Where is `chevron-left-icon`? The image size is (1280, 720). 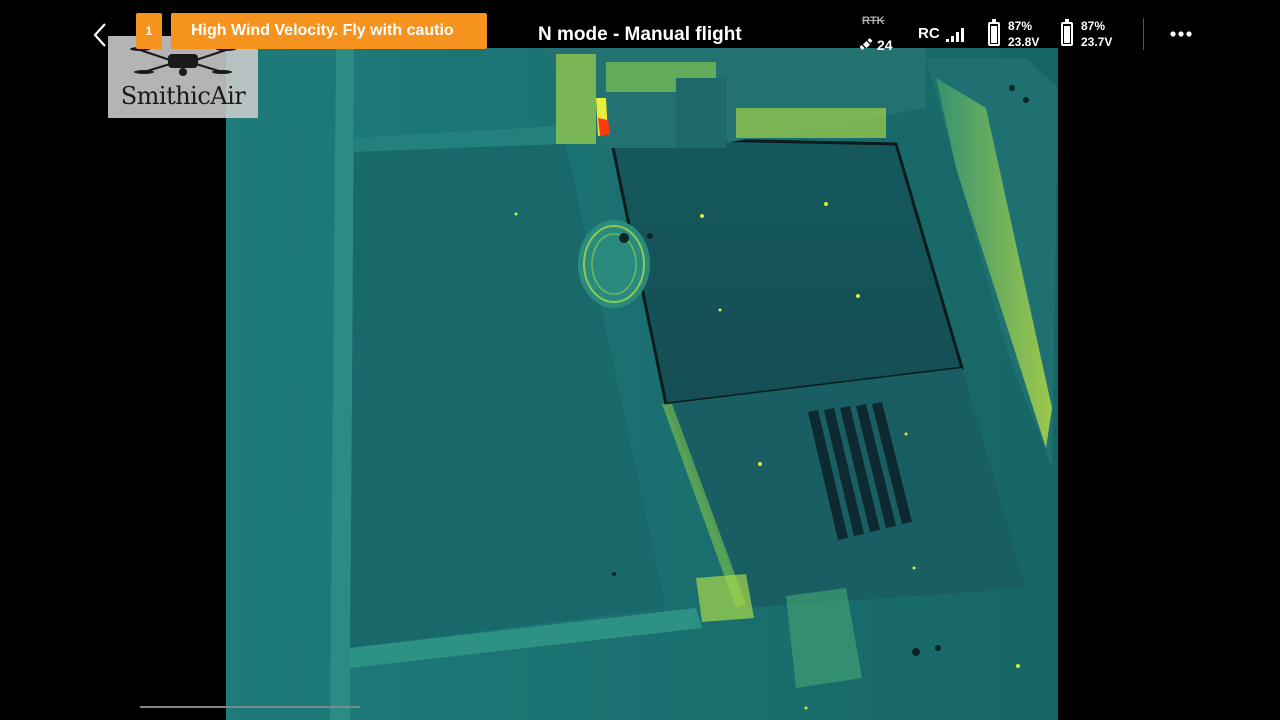
chevron-left-icon is located at coordinates (99, 35).